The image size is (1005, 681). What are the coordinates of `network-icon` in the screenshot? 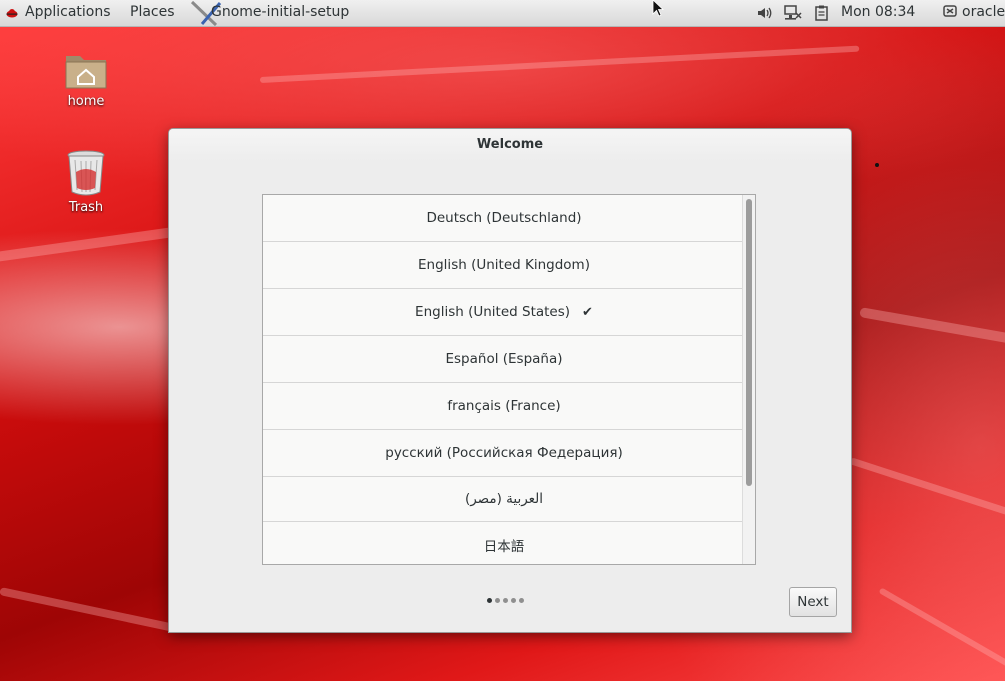 It's located at (793, 15).